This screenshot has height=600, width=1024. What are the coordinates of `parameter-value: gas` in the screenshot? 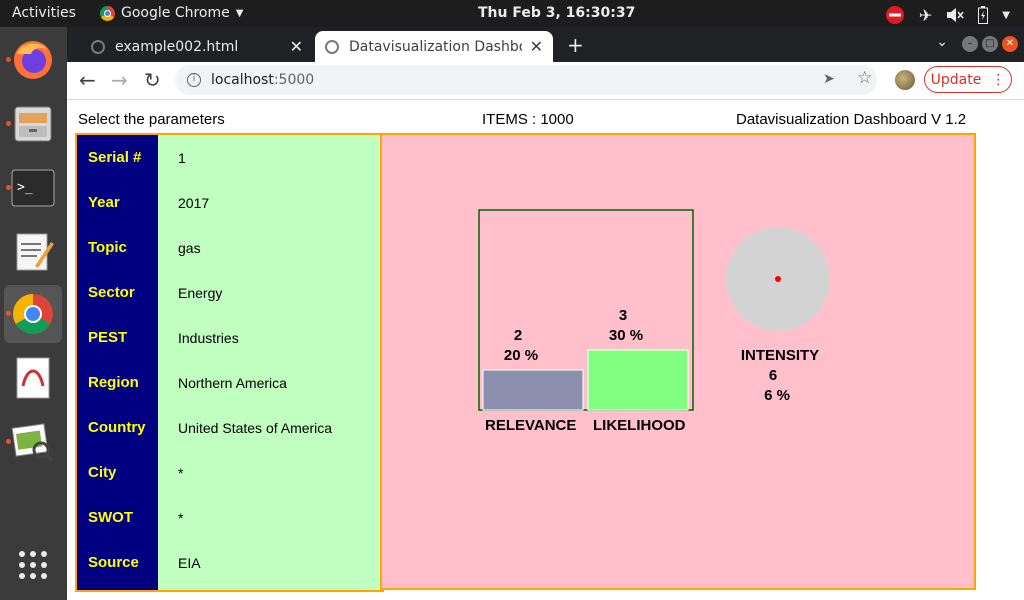 It's located at (189, 247).